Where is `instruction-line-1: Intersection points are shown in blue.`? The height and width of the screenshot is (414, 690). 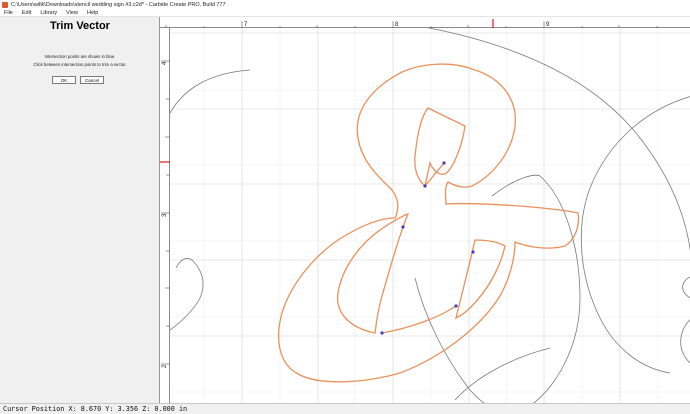
instruction-line-1: Intersection points are shown in blue. is located at coordinates (80, 56).